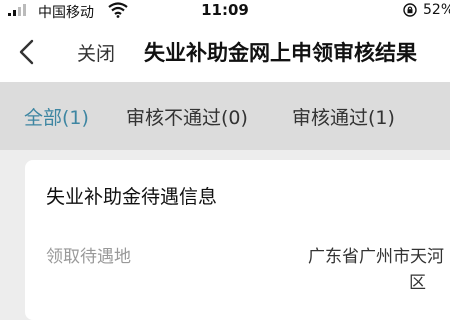 The image size is (450, 320). What do you see at coordinates (417, 283) in the screenshot?
I see `field-value-benefit-location-cont: 区` at bounding box center [417, 283].